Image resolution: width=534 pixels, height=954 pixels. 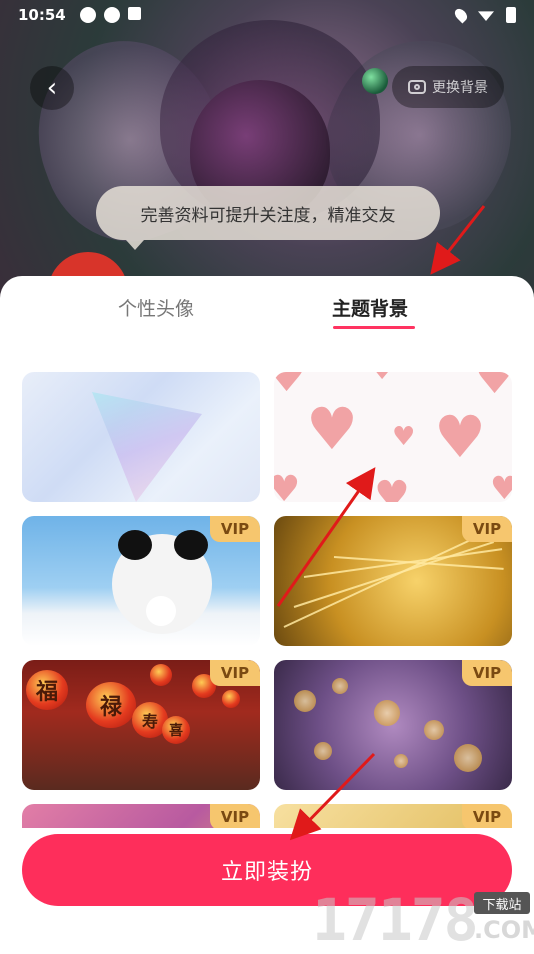 I want to click on profile-tip-text: 完善资料可提升关注度，精准交友, so click(x=268, y=215).